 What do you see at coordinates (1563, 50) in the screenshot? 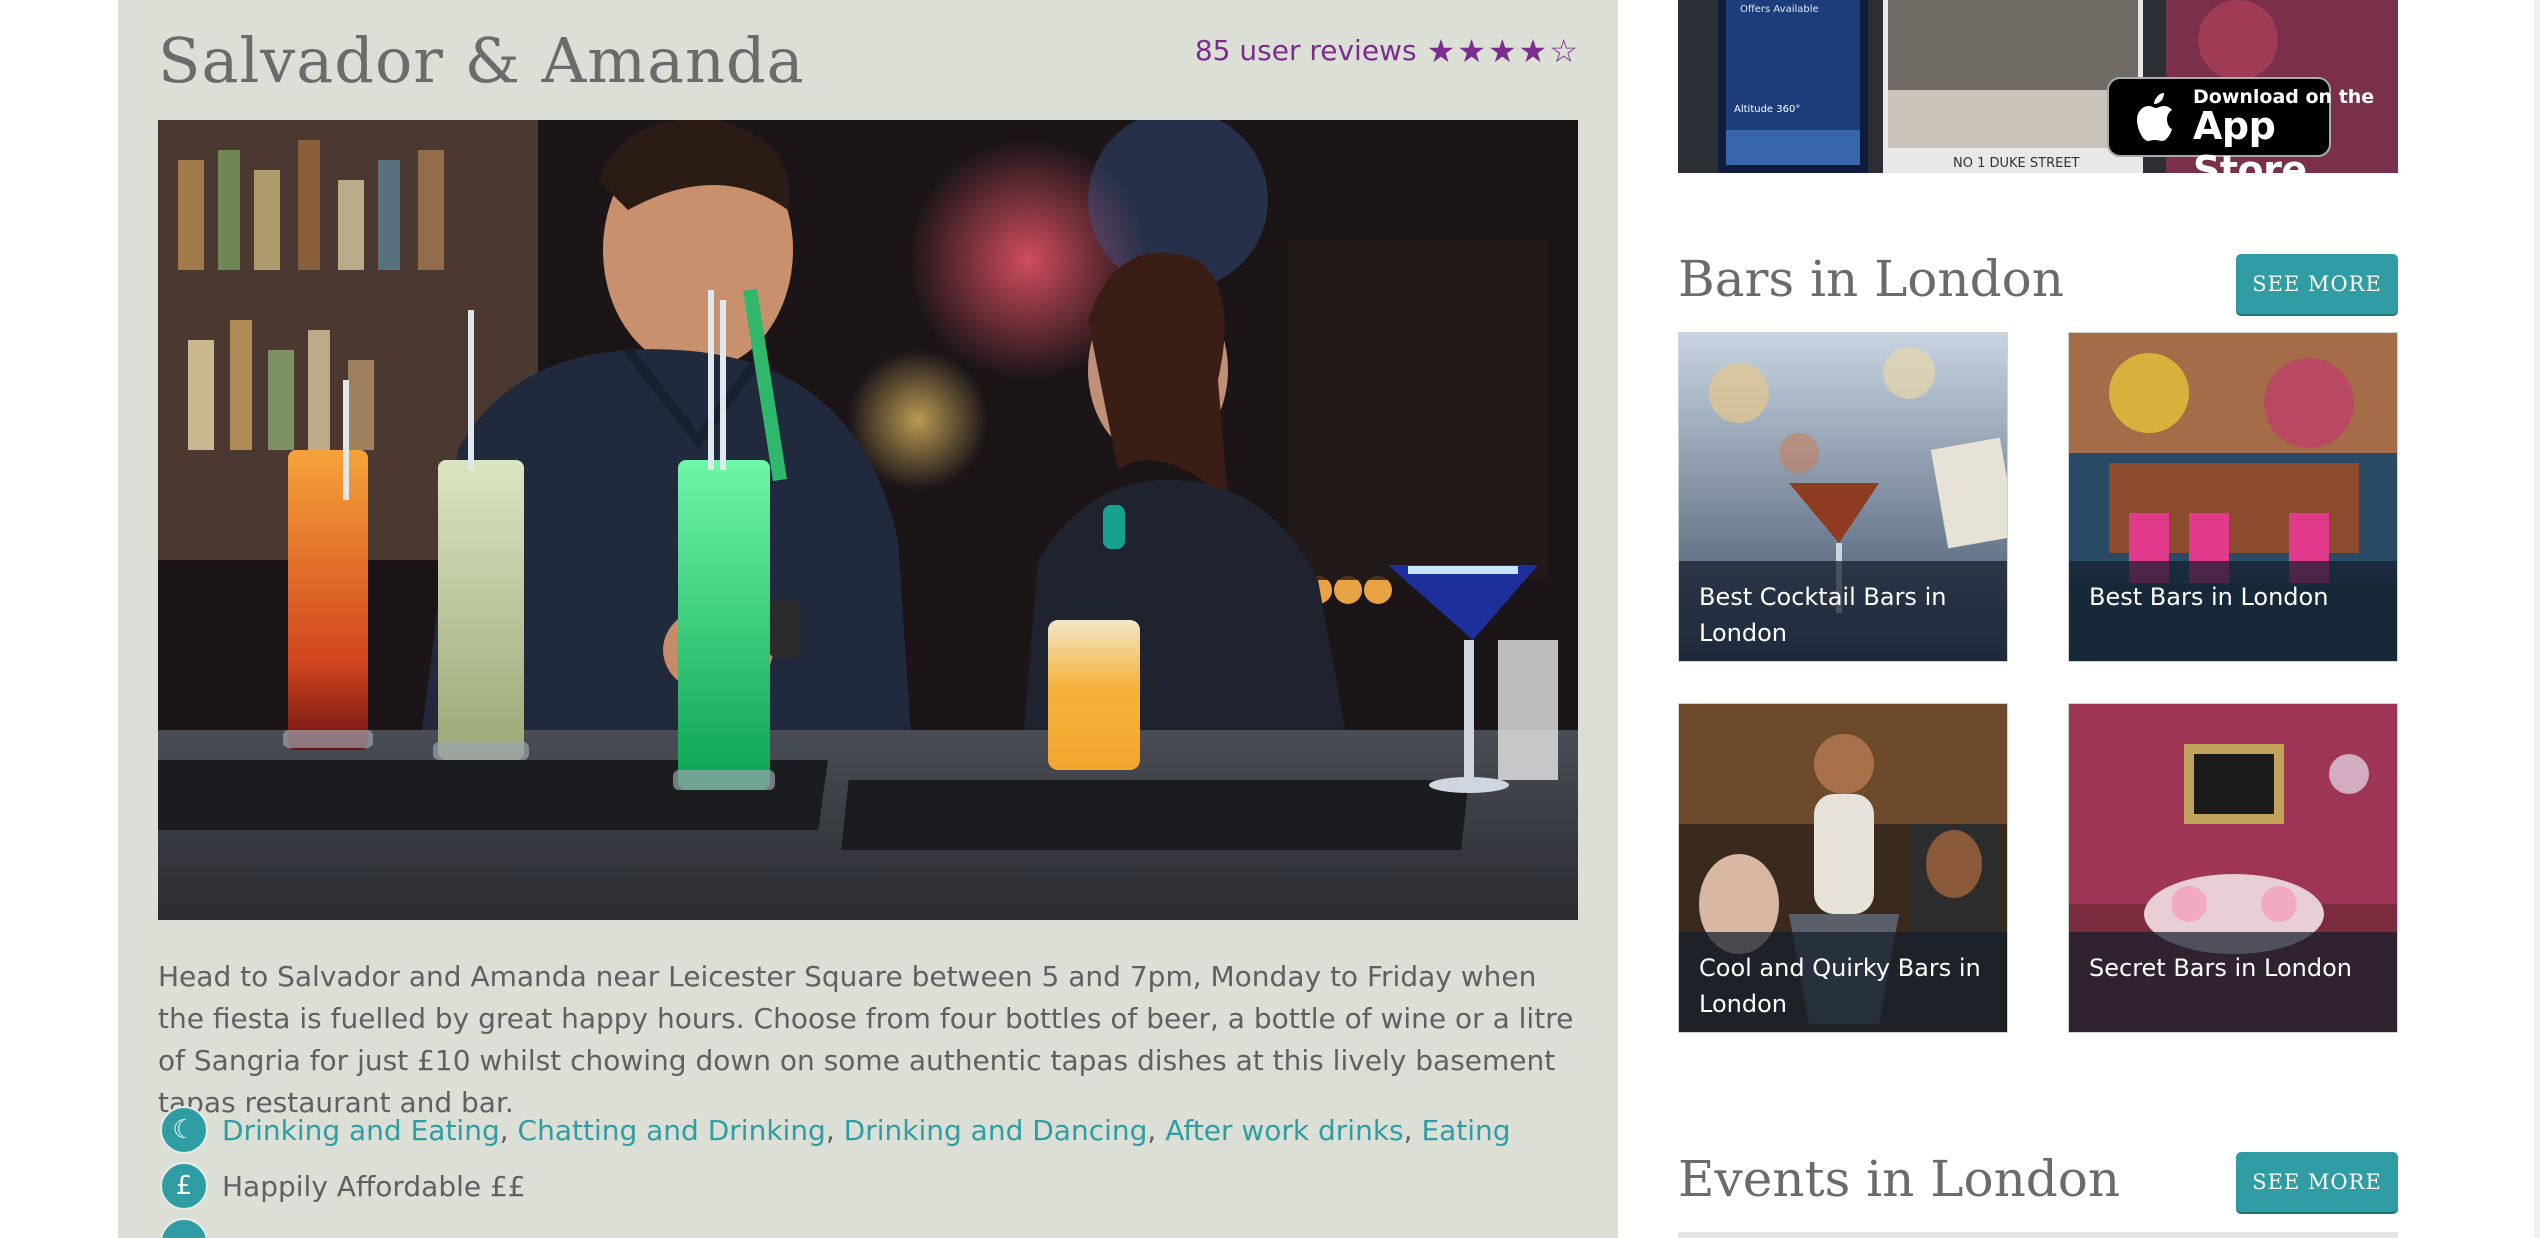
I see `star-empty-icon: ☆` at bounding box center [1563, 50].